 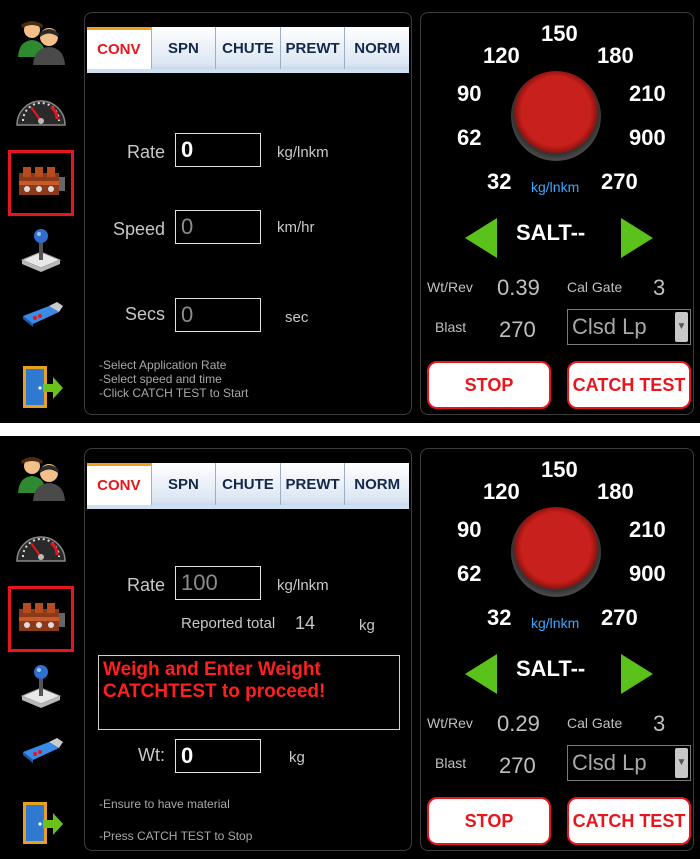 I want to click on mode-tabs: CONV SPN CHUTE PREWT NORM, so click(x=248, y=486).